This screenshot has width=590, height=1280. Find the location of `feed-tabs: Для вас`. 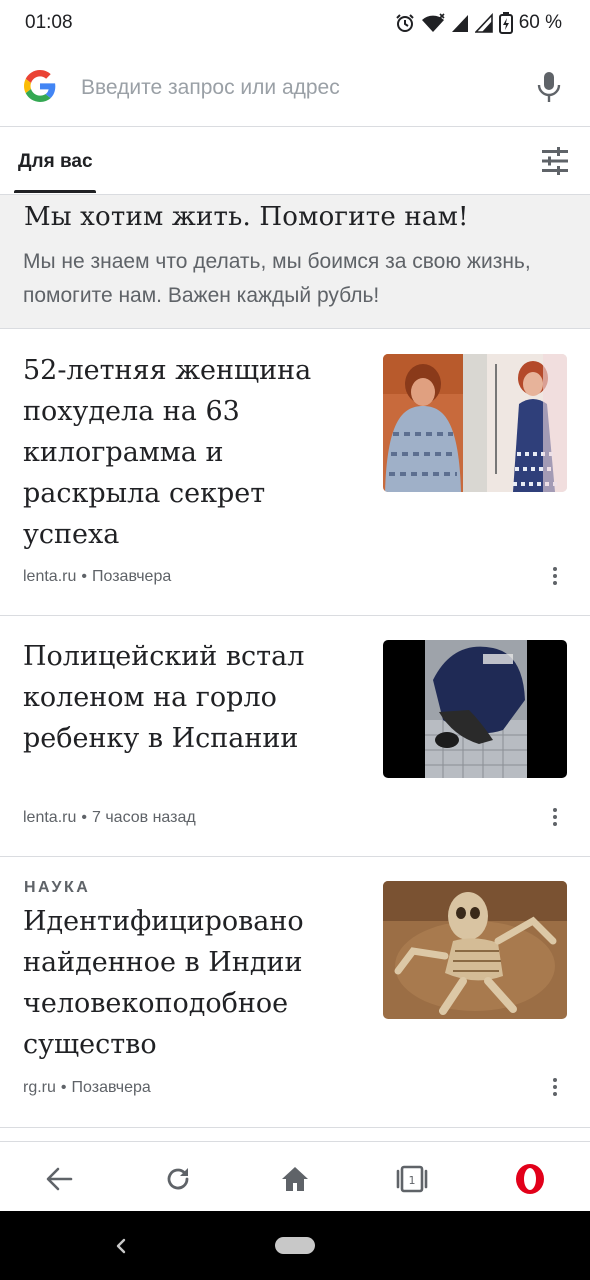

feed-tabs: Для вас is located at coordinates (295, 161).